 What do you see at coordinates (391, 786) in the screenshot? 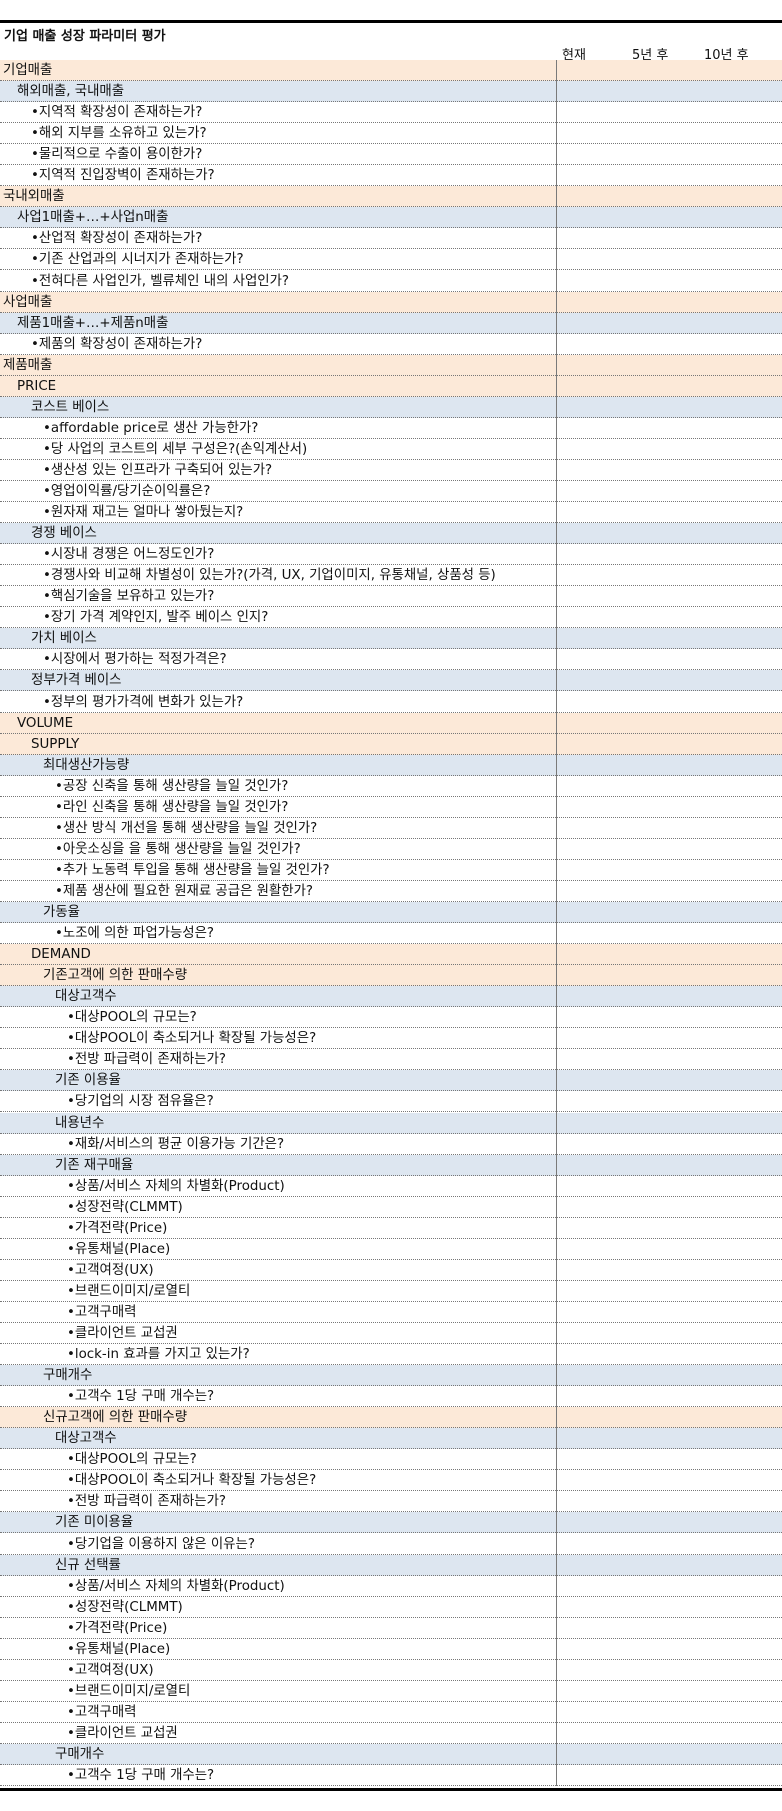
I see `question-row: •공장 신축을 통해 생산량을 늘일 것인가?` at bounding box center [391, 786].